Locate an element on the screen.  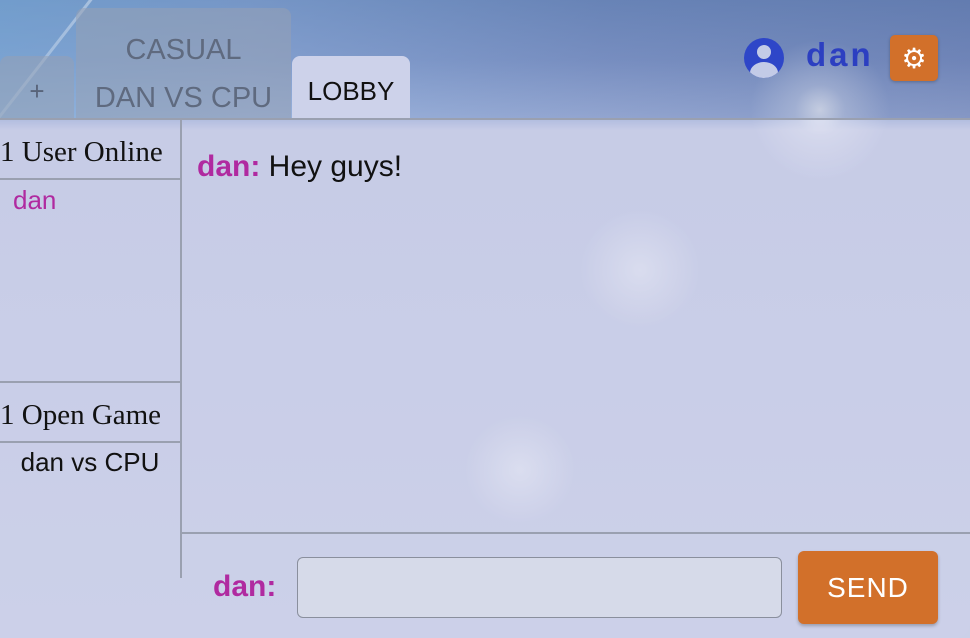
sidebar: 1 User Online dan 1 Open Game dan vs CPU is located at coordinates (91, 349).